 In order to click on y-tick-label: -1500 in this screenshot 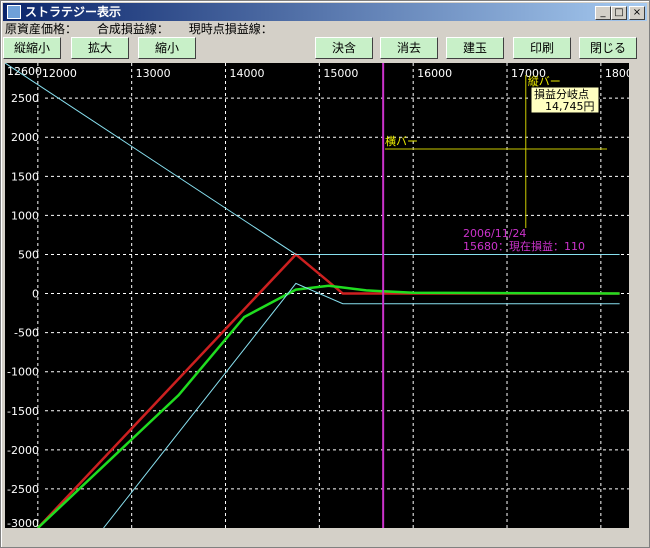, I will do `click(23, 411)`.